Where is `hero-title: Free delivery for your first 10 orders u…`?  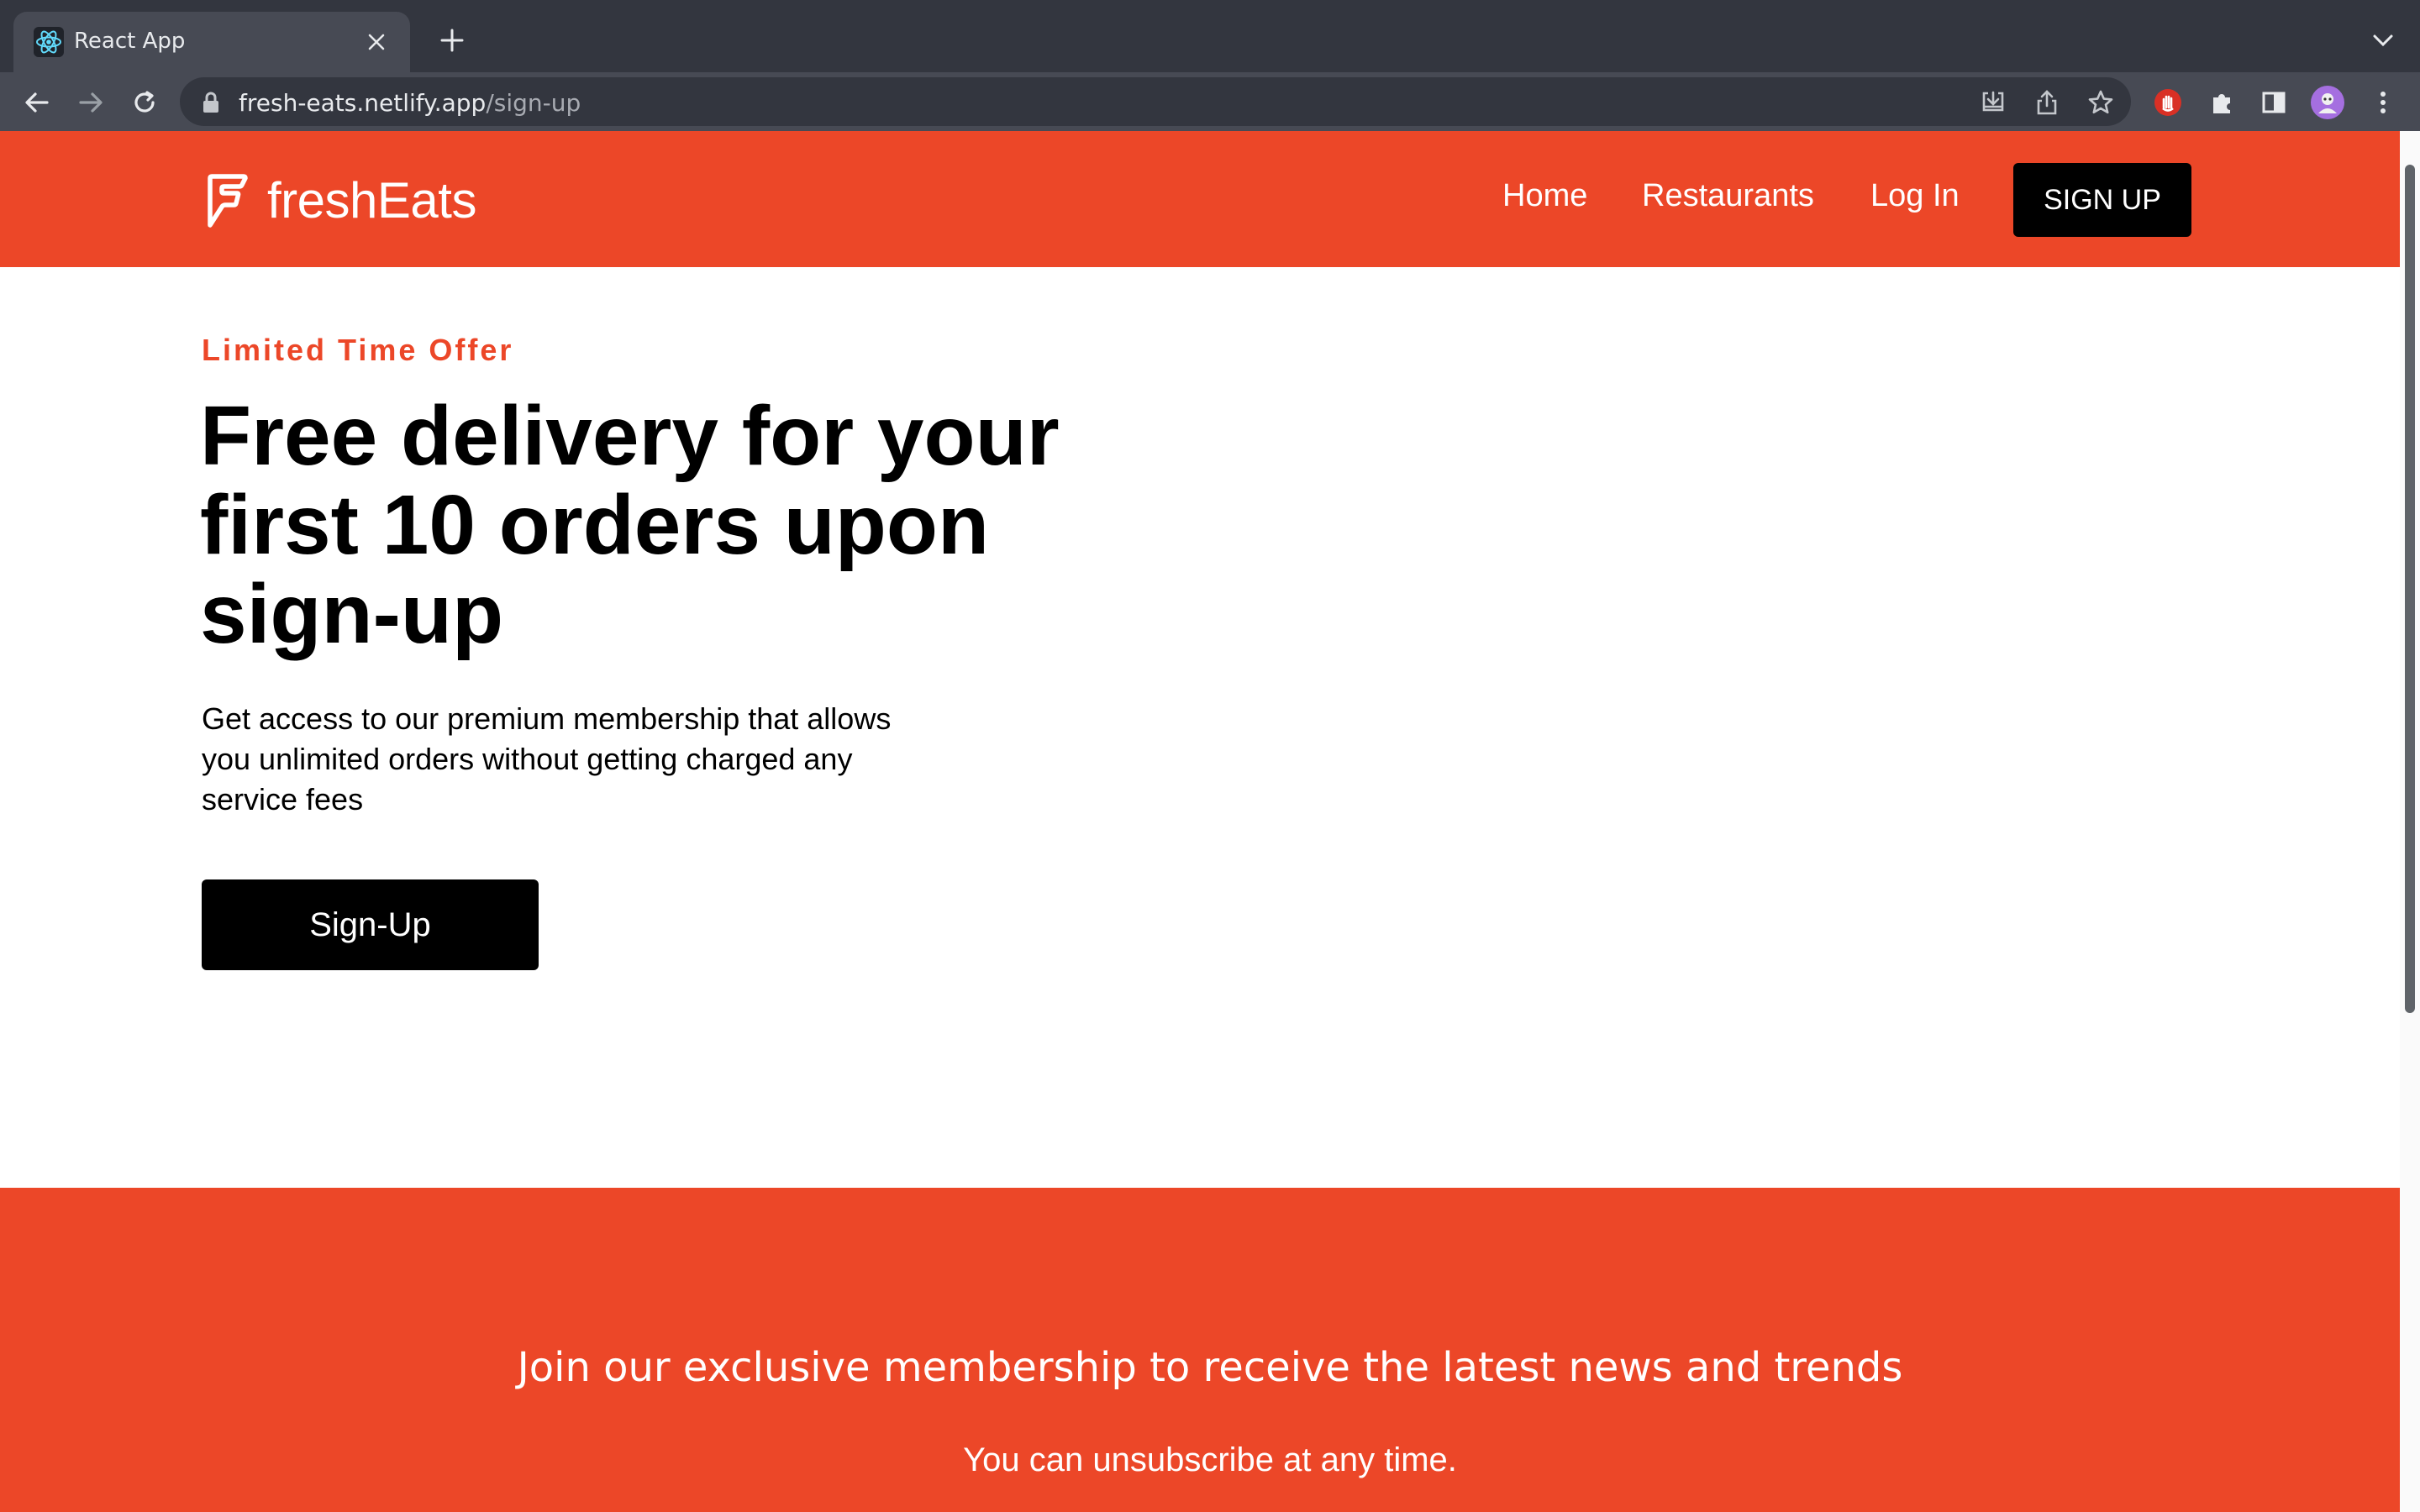
hero-title: Free delivery for your first 10 orders u… is located at coordinates (630, 525).